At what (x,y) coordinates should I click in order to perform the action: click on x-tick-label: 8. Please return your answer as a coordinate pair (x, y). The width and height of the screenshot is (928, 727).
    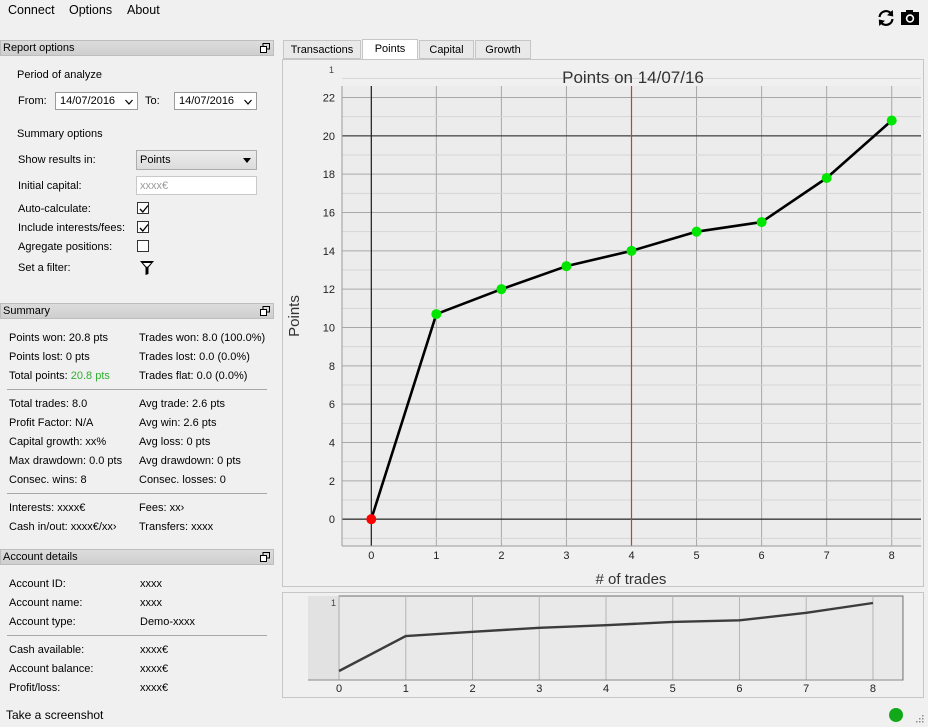
    Looking at the image, I should click on (892, 556).